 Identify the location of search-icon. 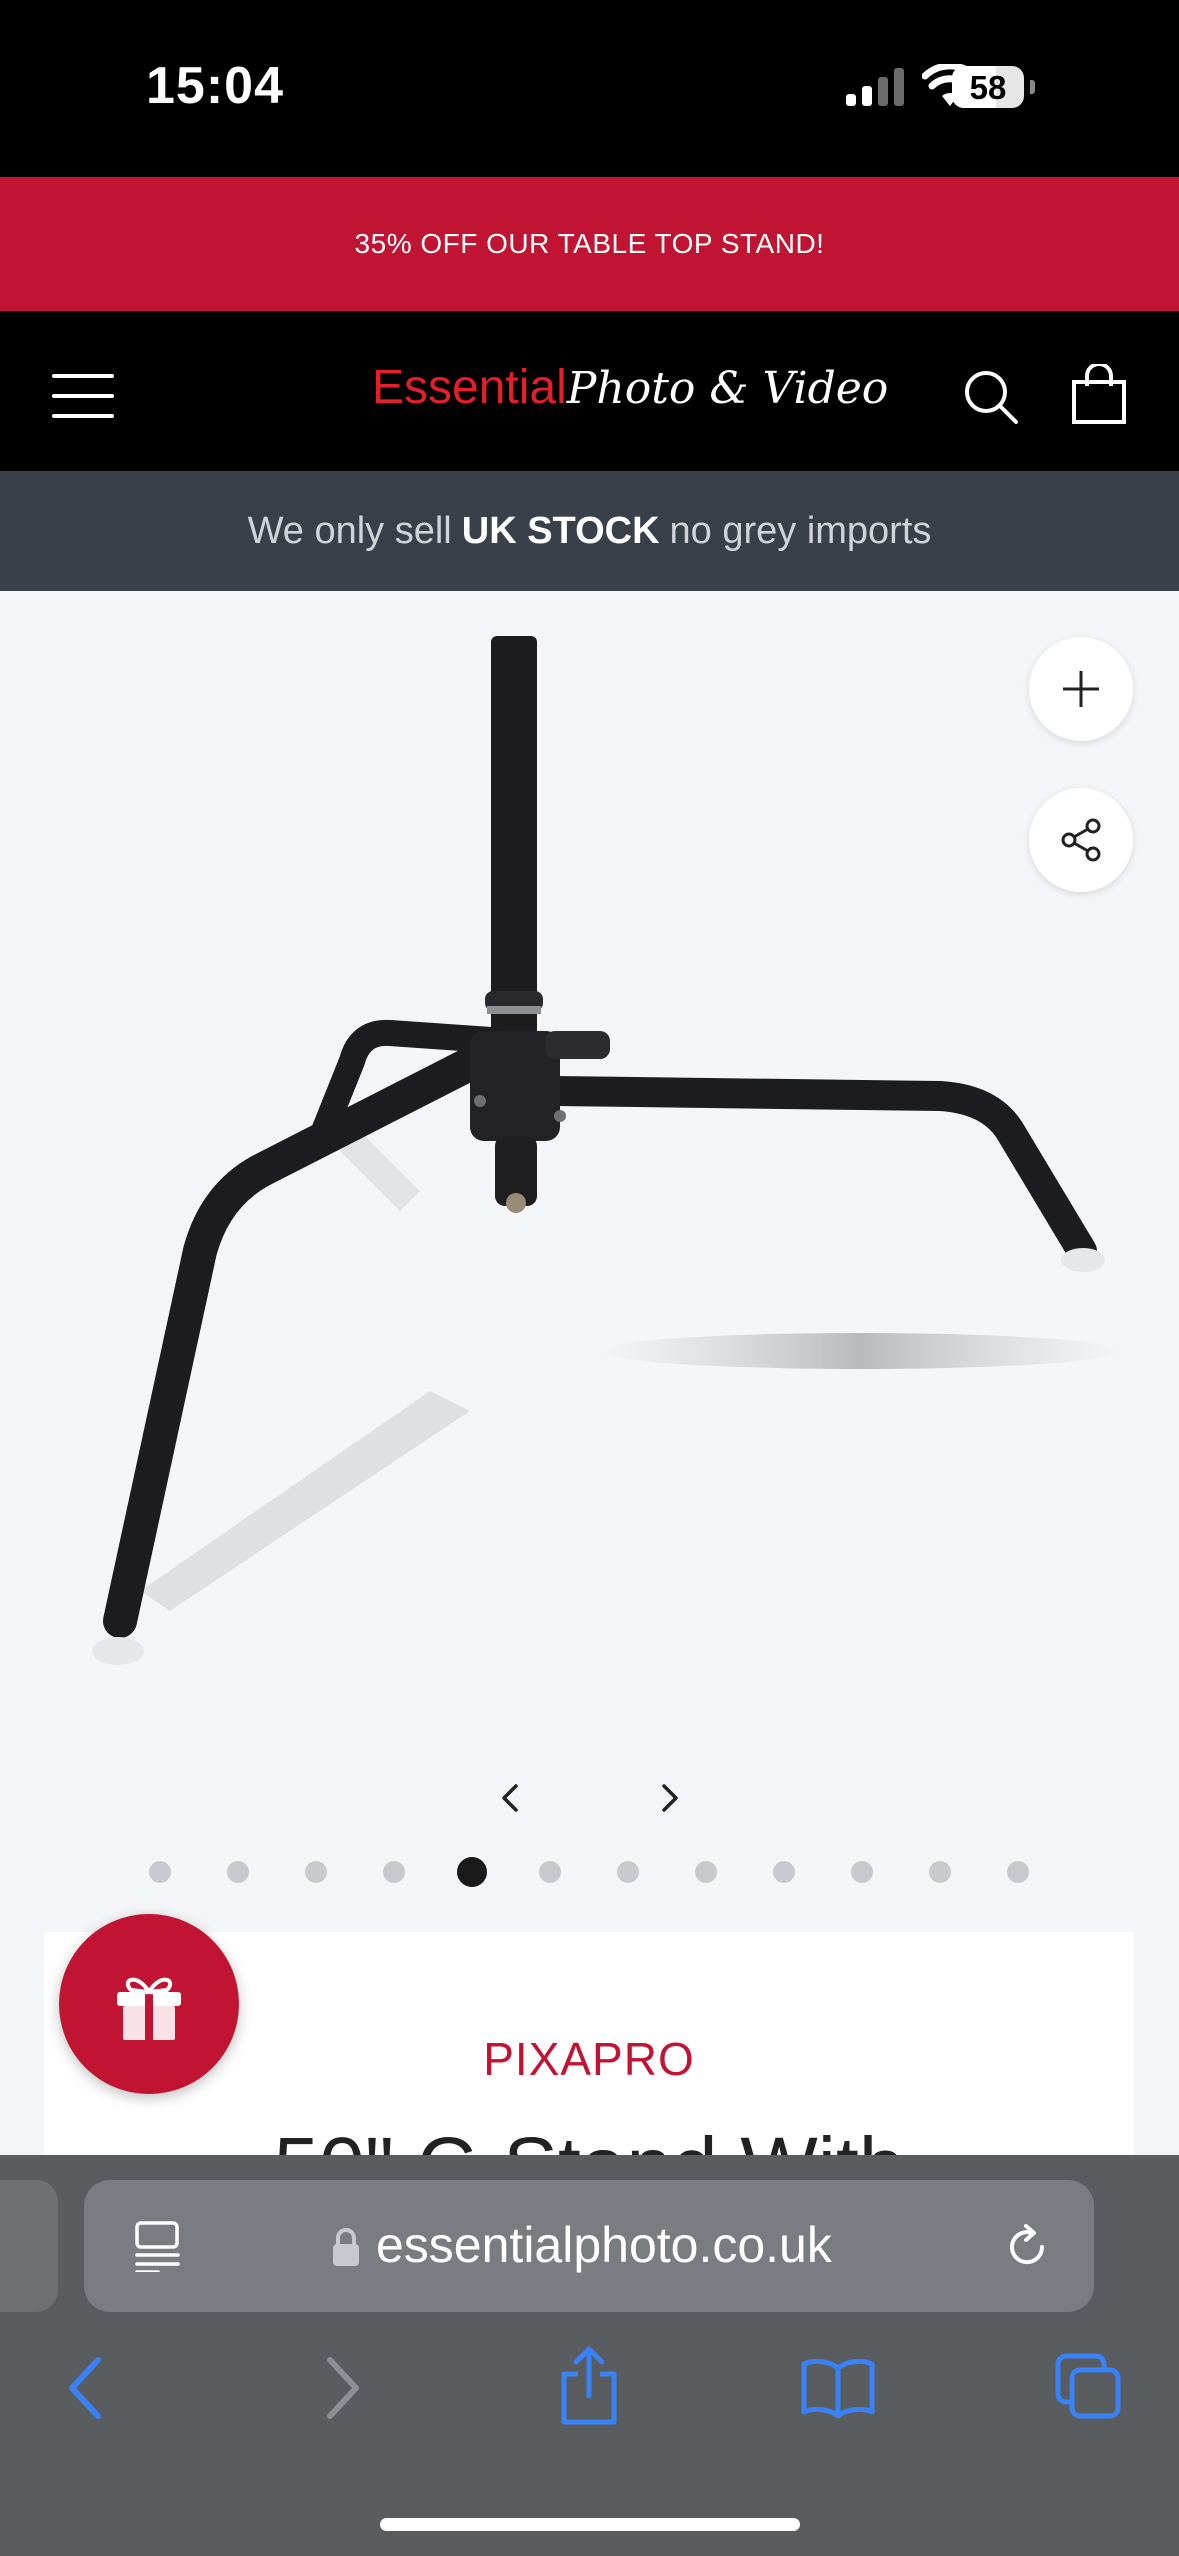
(991, 397).